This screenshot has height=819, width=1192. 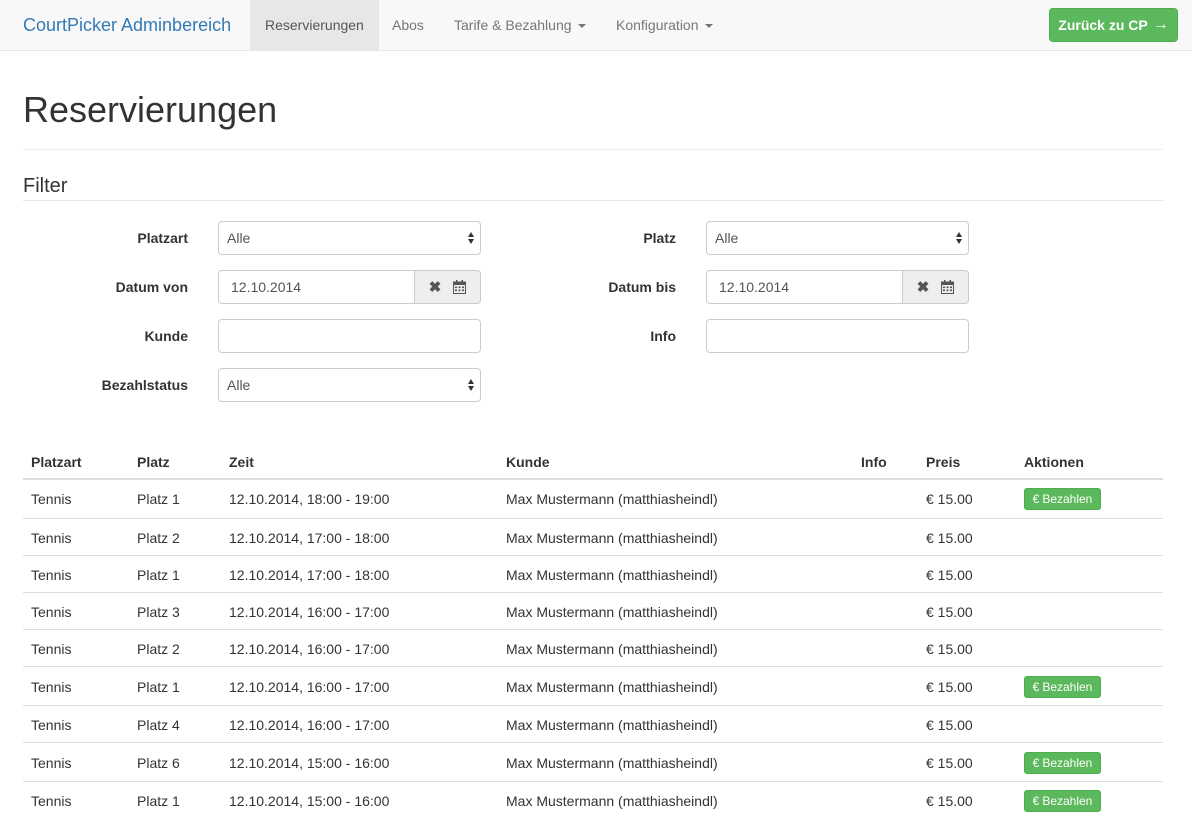 I want to click on column-header-info: Info, so click(x=874, y=462).